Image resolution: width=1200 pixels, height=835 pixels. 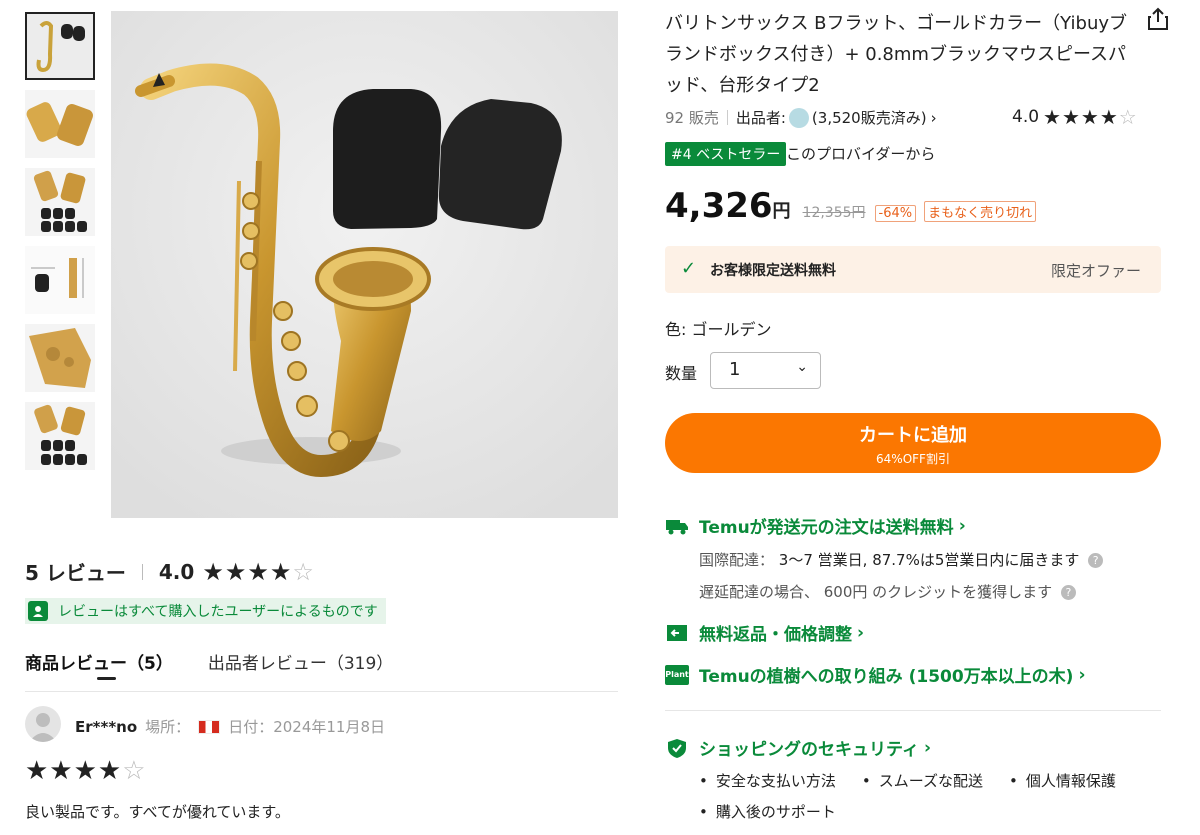 What do you see at coordinates (773, 271) in the screenshot?
I see `free-shipping-text: お客様限定送料無料` at bounding box center [773, 271].